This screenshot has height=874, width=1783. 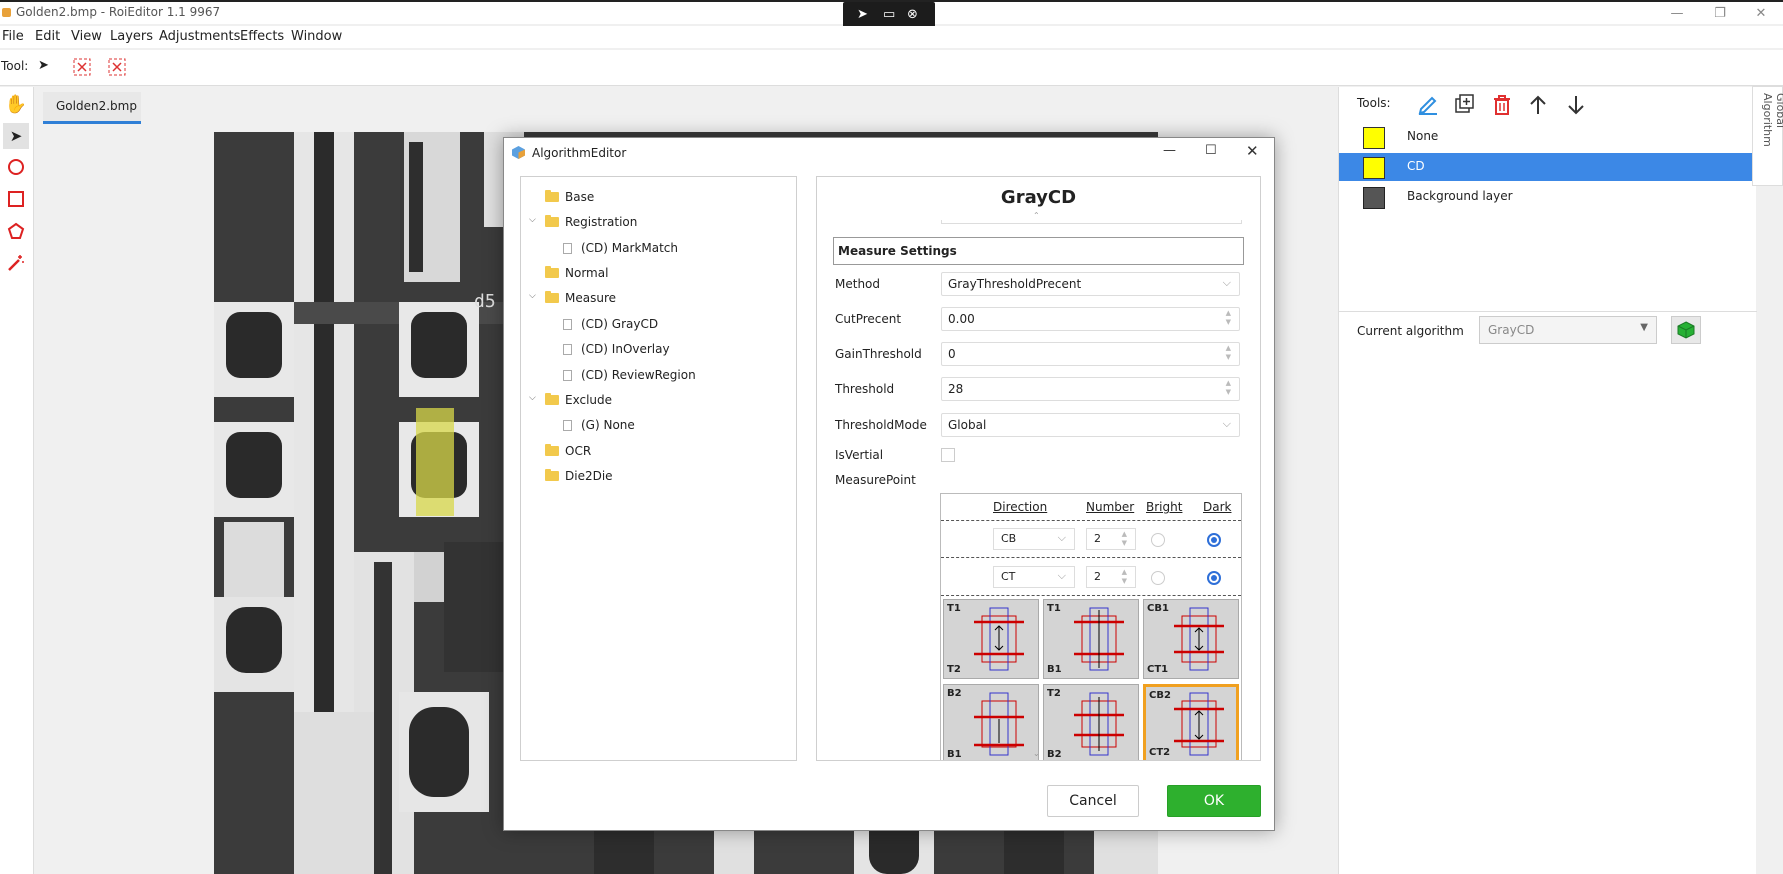 What do you see at coordinates (589, 476) in the screenshot?
I see `tree-label: Die2Die` at bounding box center [589, 476].